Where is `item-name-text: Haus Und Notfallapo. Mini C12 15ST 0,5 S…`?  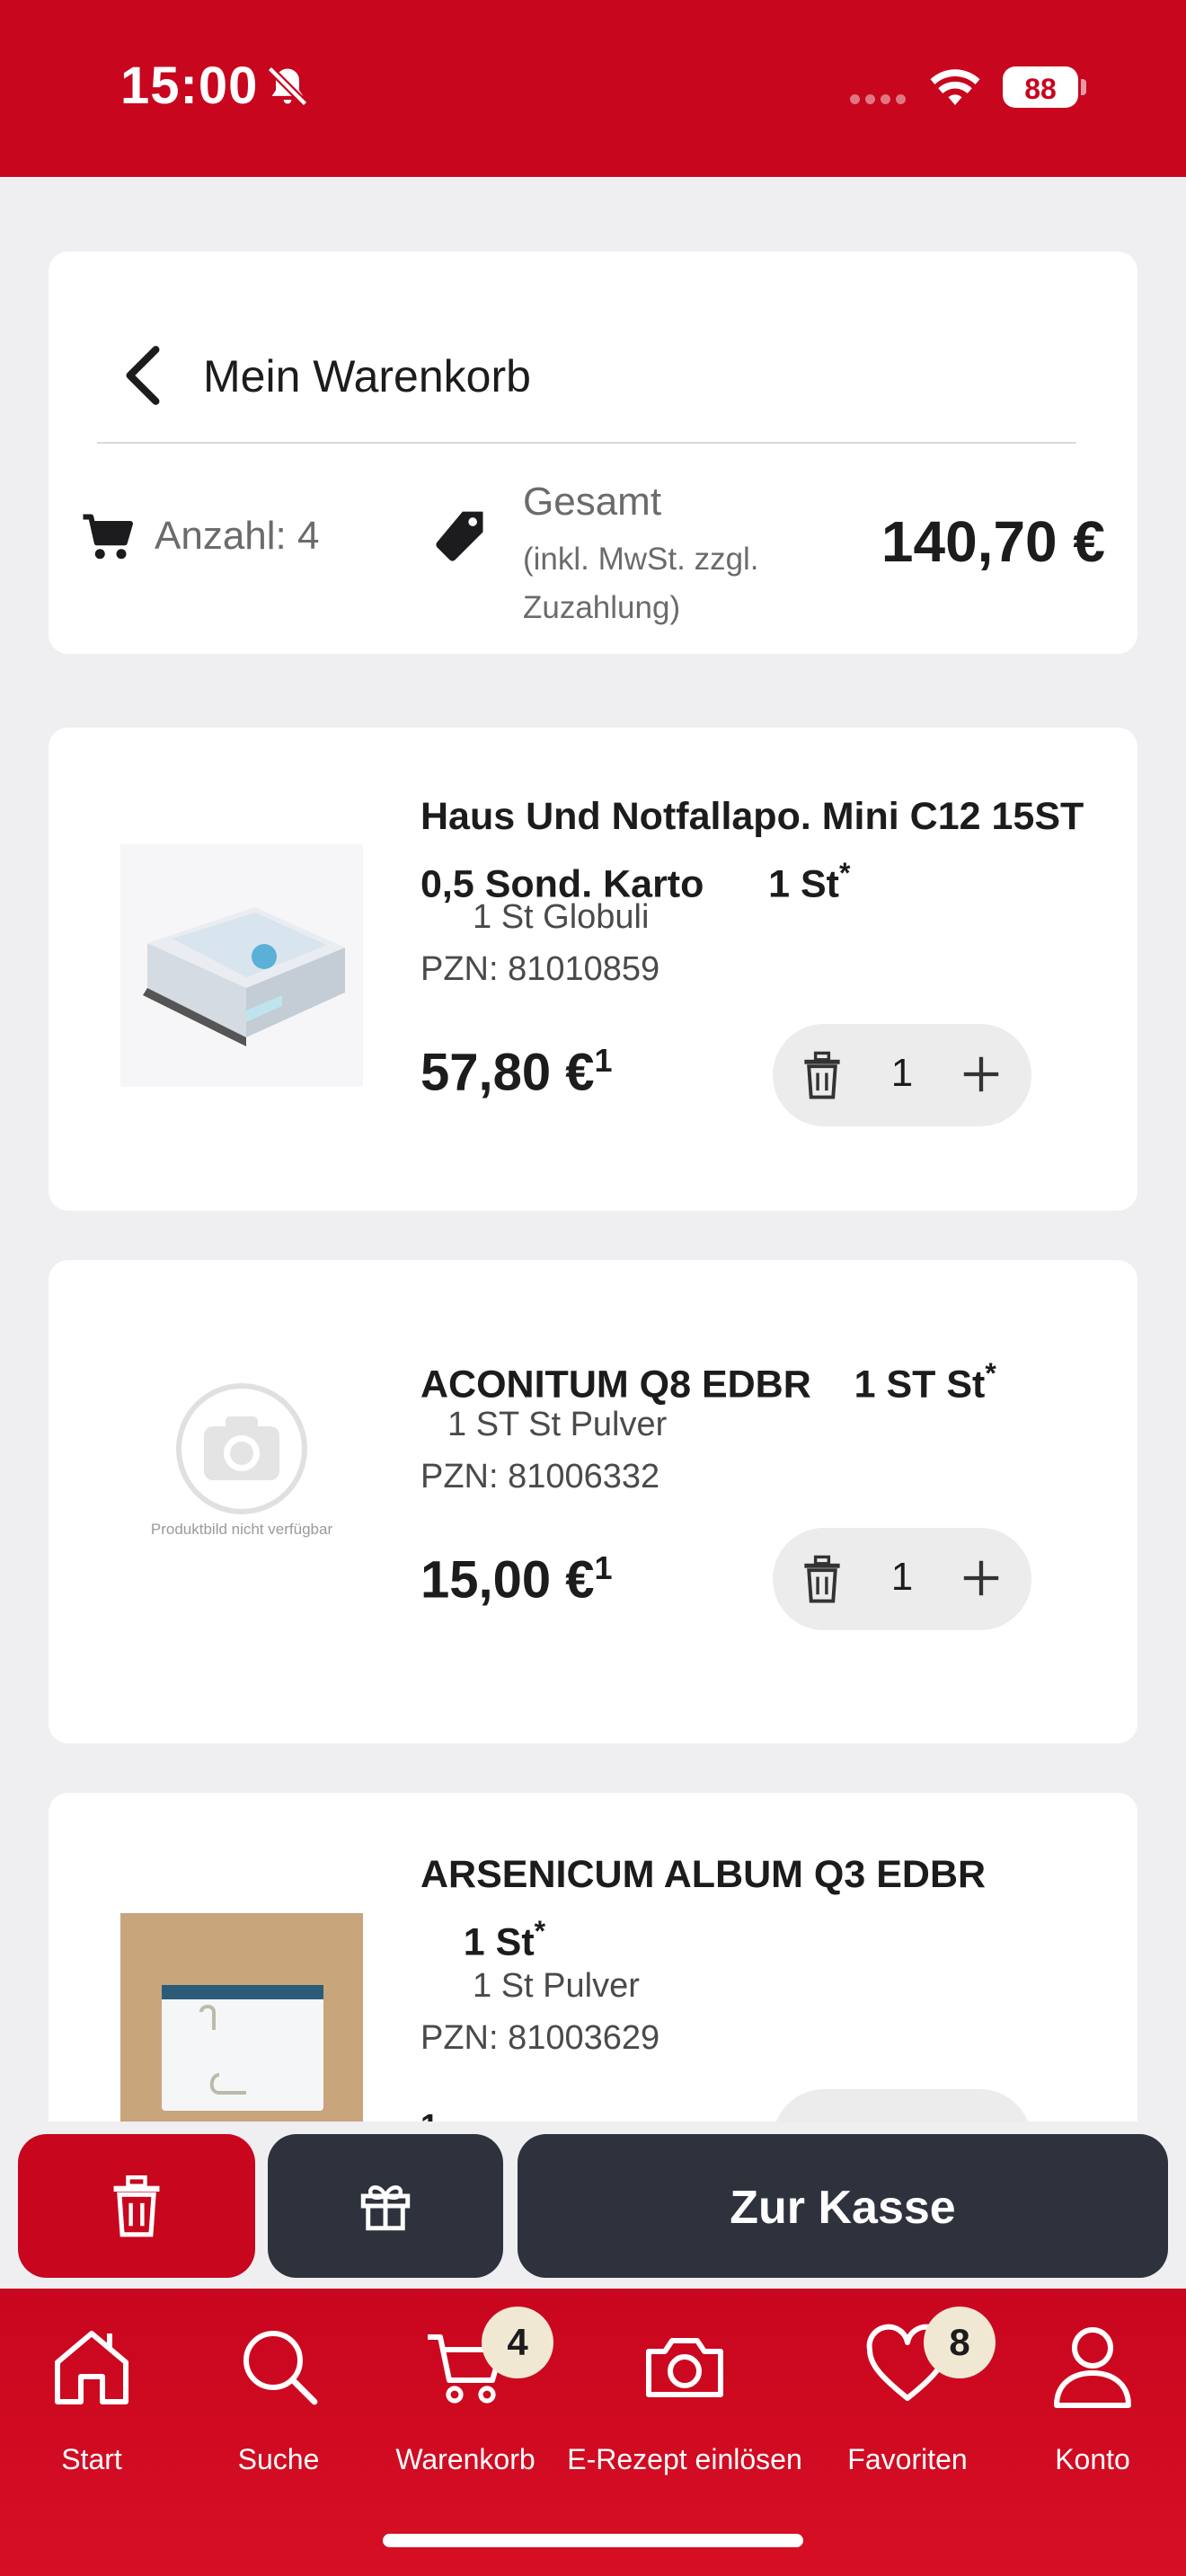 item-name-text: Haus Und Notfallapo. Mini C12 15ST 0,5 S… is located at coordinates (752, 850).